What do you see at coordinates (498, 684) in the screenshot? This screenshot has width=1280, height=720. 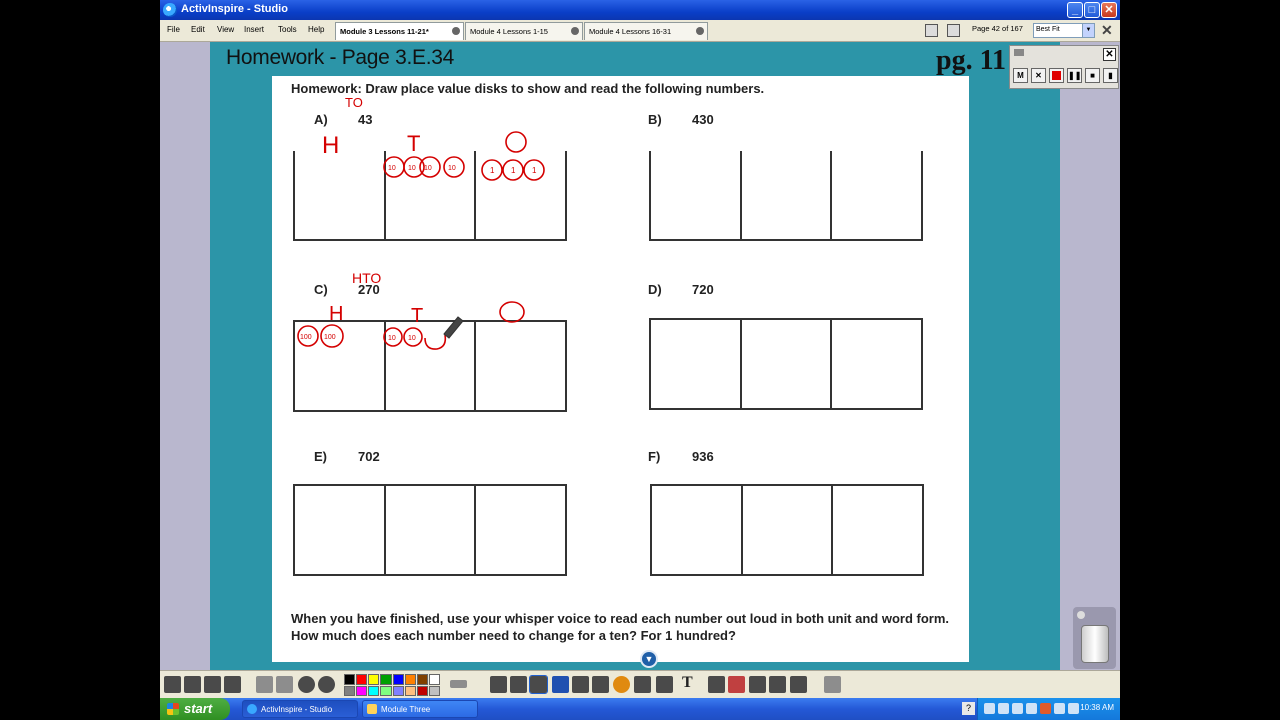 I see `select-icon` at bounding box center [498, 684].